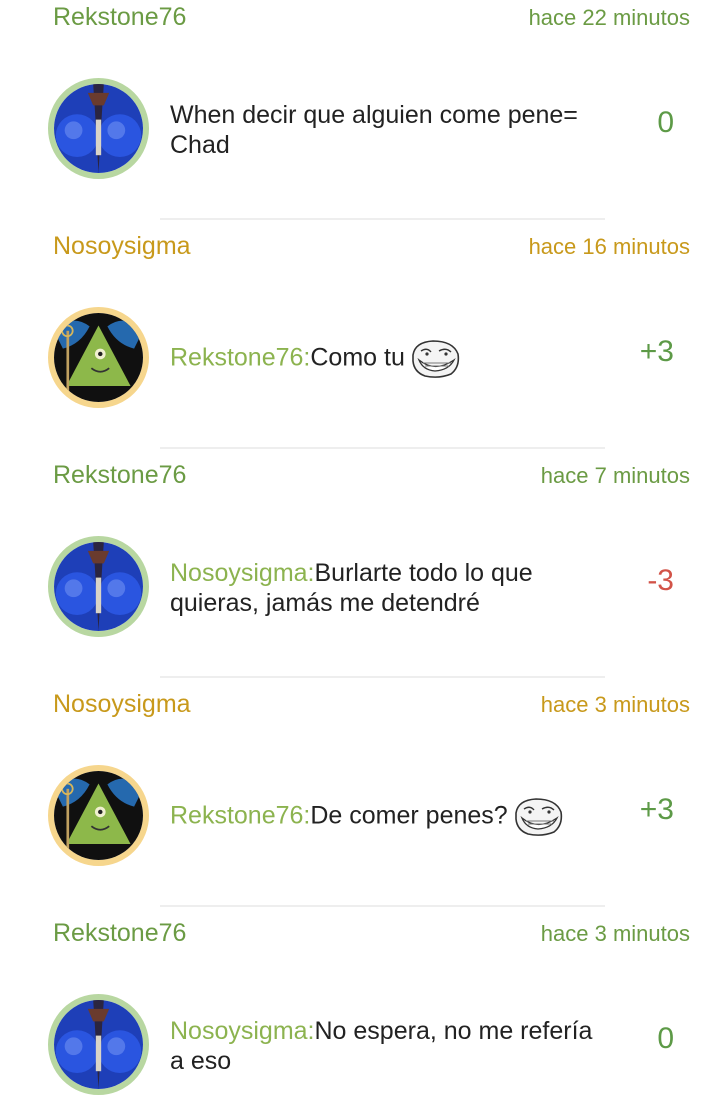 The width and height of the screenshot is (720, 1111). What do you see at coordinates (409, 815) in the screenshot?
I see `comment-text: De comer penes?` at bounding box center [409, 815].